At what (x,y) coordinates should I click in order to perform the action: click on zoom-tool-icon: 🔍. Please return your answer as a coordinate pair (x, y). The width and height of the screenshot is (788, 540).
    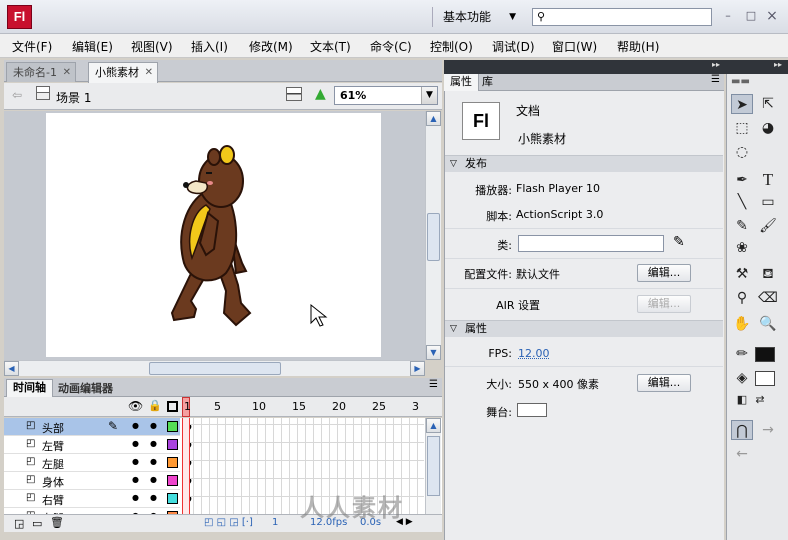
    Looking at the image, I should click on (768, 324).